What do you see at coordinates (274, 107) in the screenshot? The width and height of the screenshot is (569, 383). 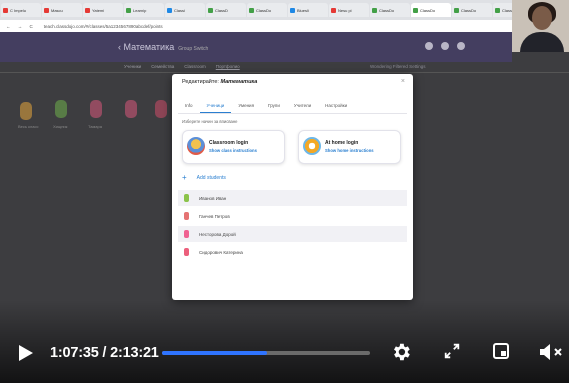 I see `tab-groups: Групи` at bounding box center [274, 107].